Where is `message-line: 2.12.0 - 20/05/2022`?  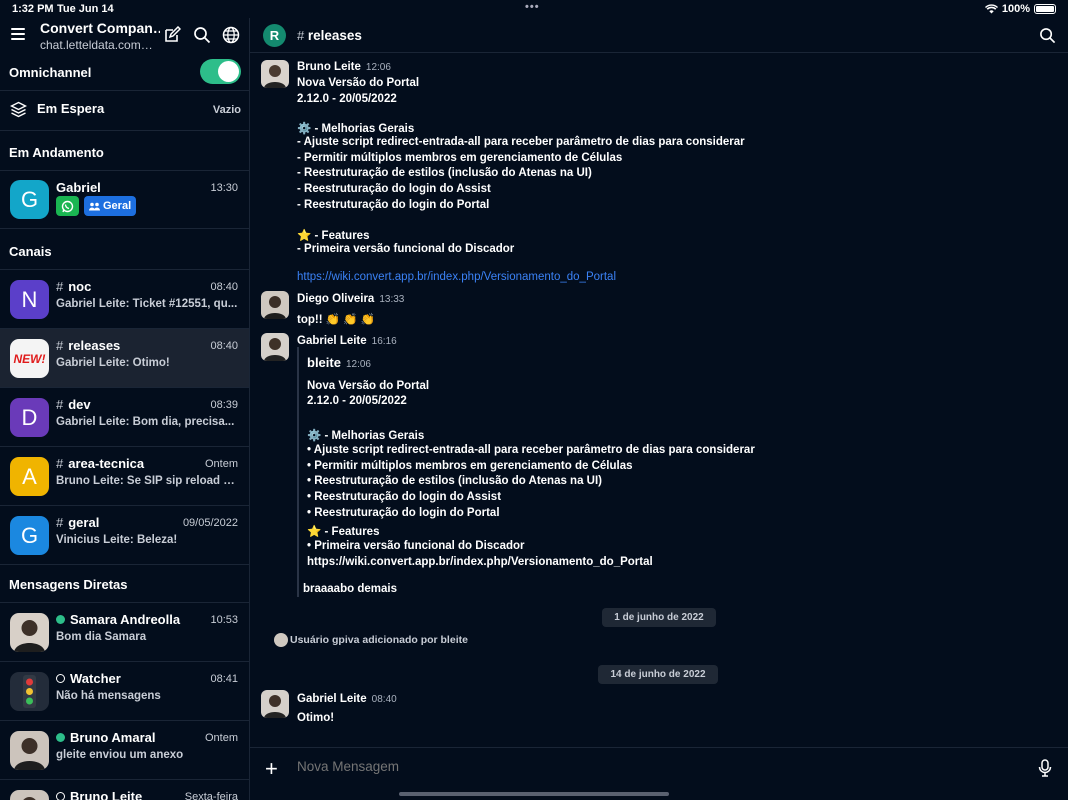
message-line: 2.12.0 - 20/05/2022 is located at coordinates (347, 99).